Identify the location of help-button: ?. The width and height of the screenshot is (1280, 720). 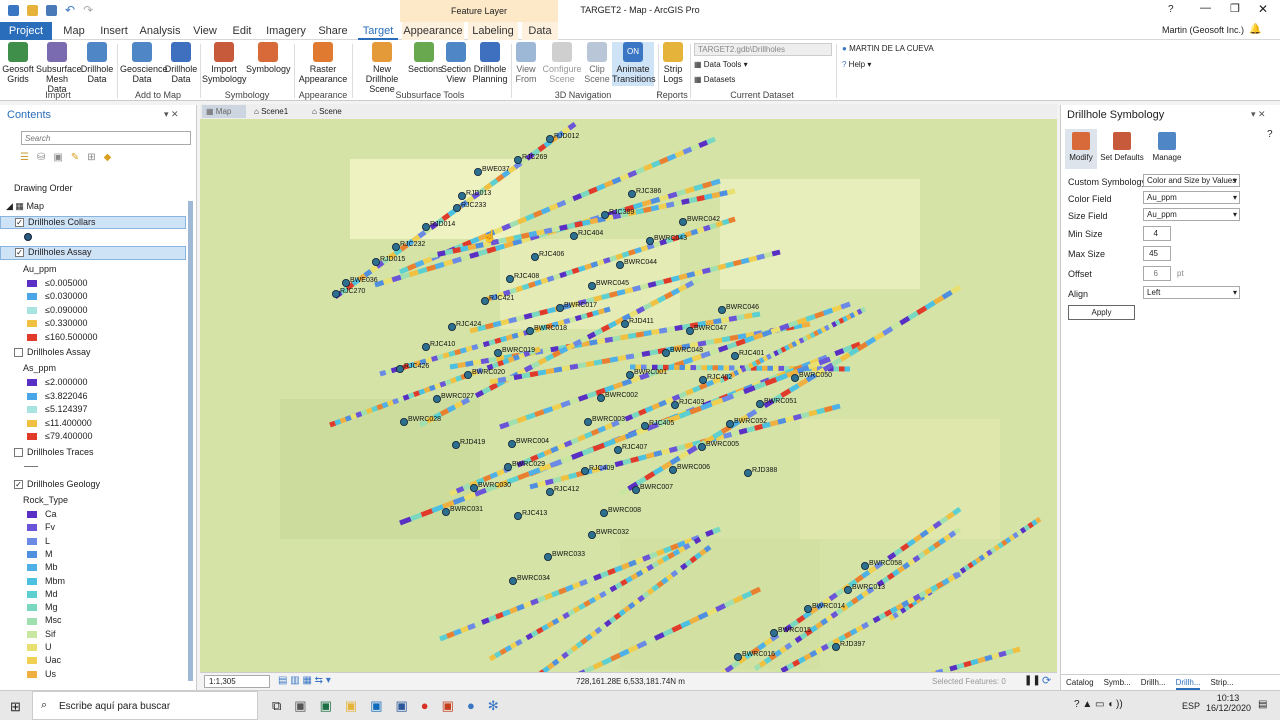
(1171, 9).